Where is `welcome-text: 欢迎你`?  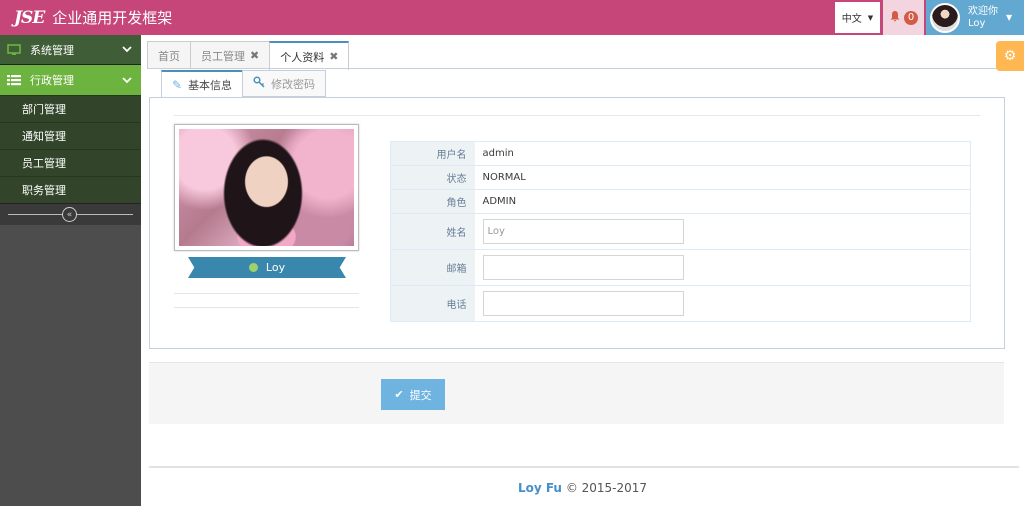 welcome-text: 欢迎你 is located at coordinates (983, 11).